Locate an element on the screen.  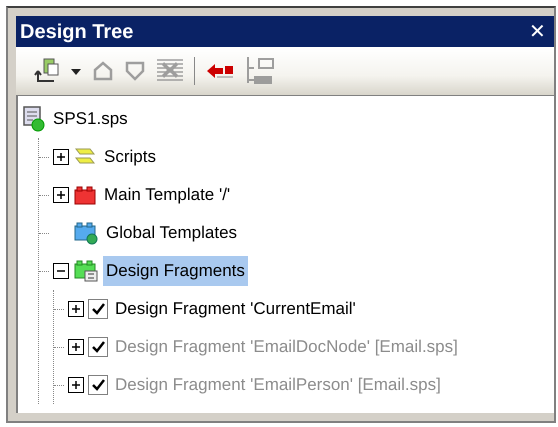
document-icon is located at coordinates (34, 119).